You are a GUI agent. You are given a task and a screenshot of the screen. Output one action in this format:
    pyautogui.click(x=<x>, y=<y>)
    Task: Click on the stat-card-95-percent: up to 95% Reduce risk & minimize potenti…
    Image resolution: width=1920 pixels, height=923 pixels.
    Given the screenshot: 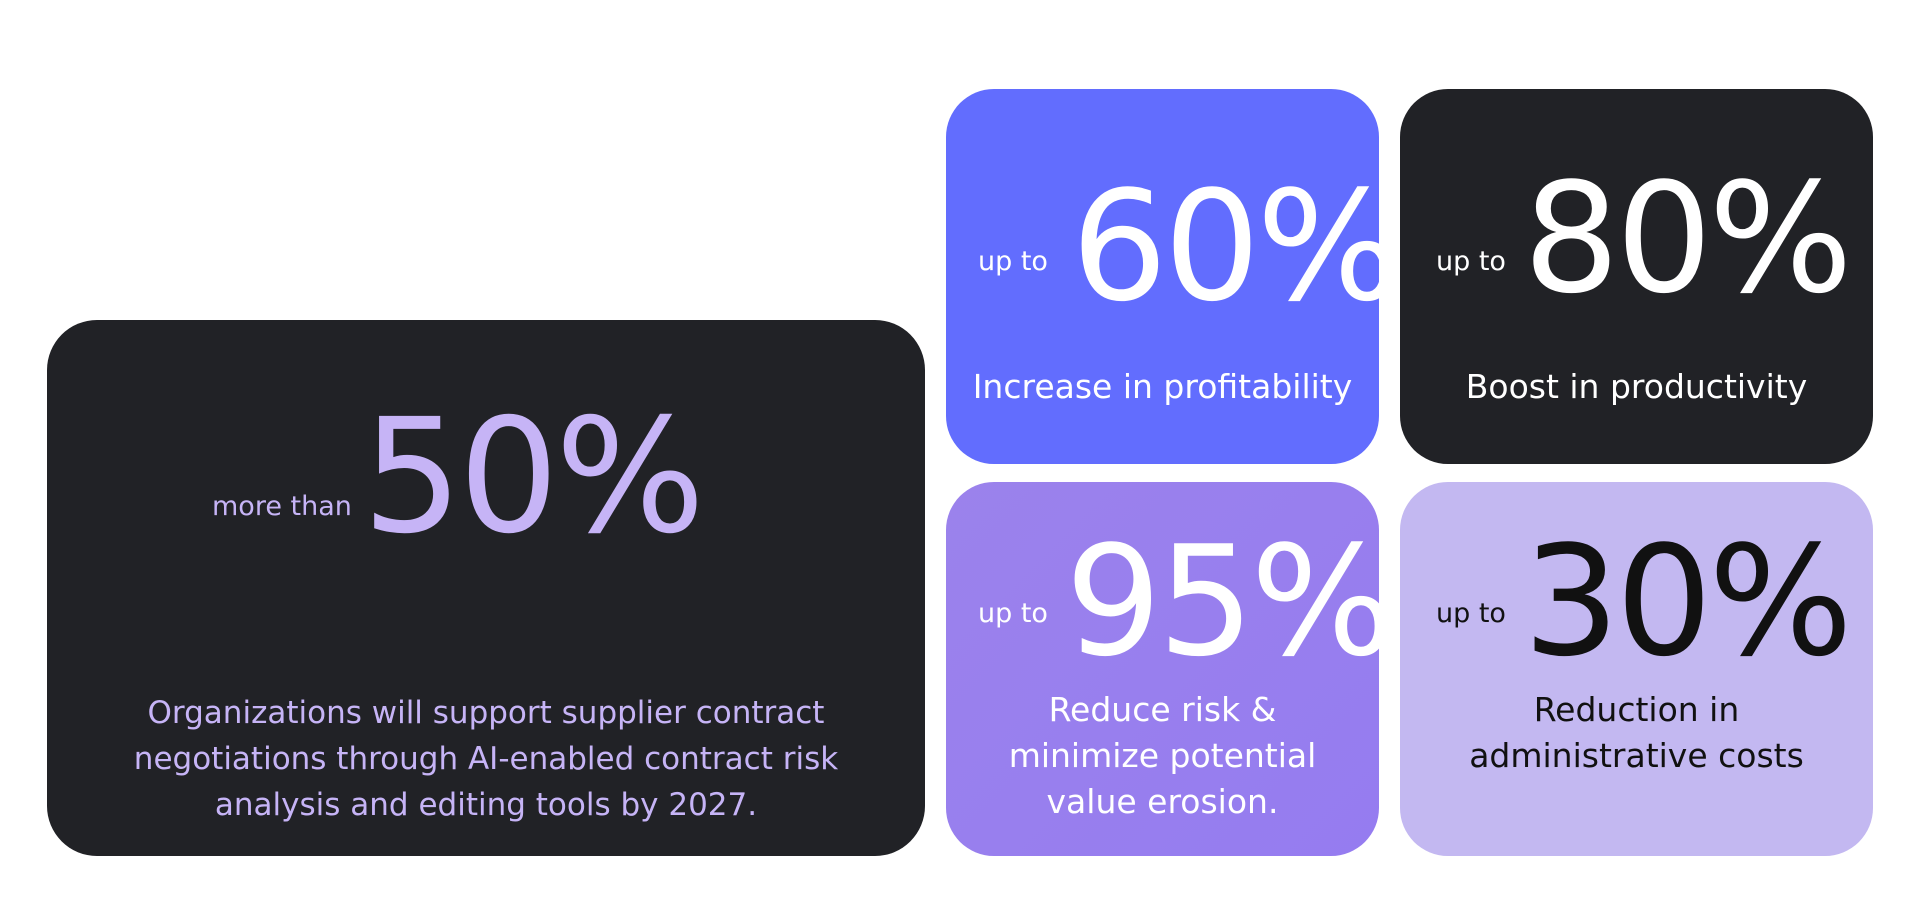 What is the action you would take?
    pyautogui.click(x=1170, y=669)
    